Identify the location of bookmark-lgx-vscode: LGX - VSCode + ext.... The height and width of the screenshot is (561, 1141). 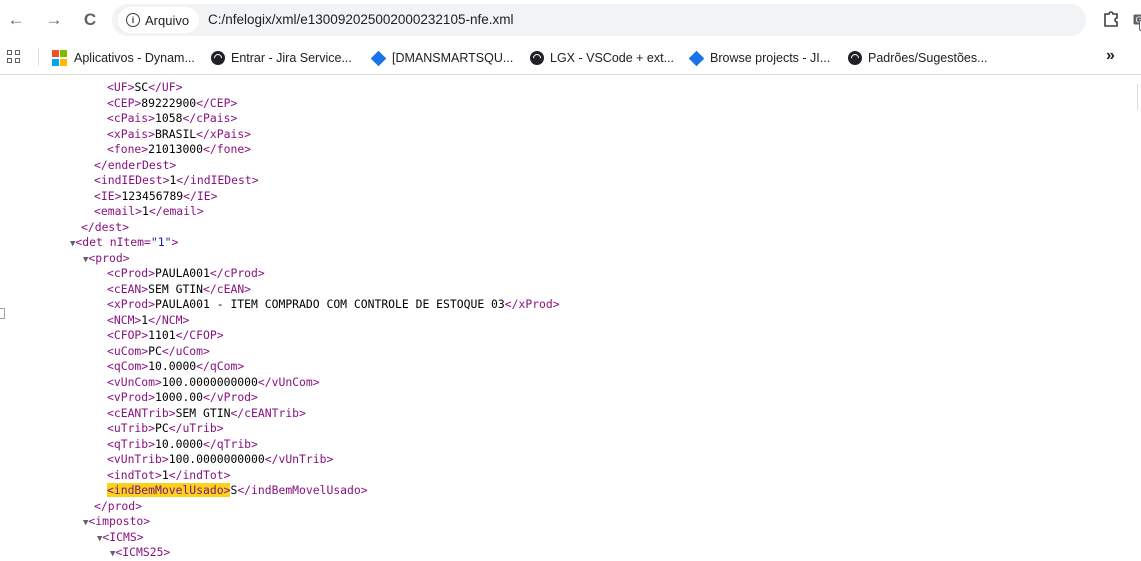
(602, 58).